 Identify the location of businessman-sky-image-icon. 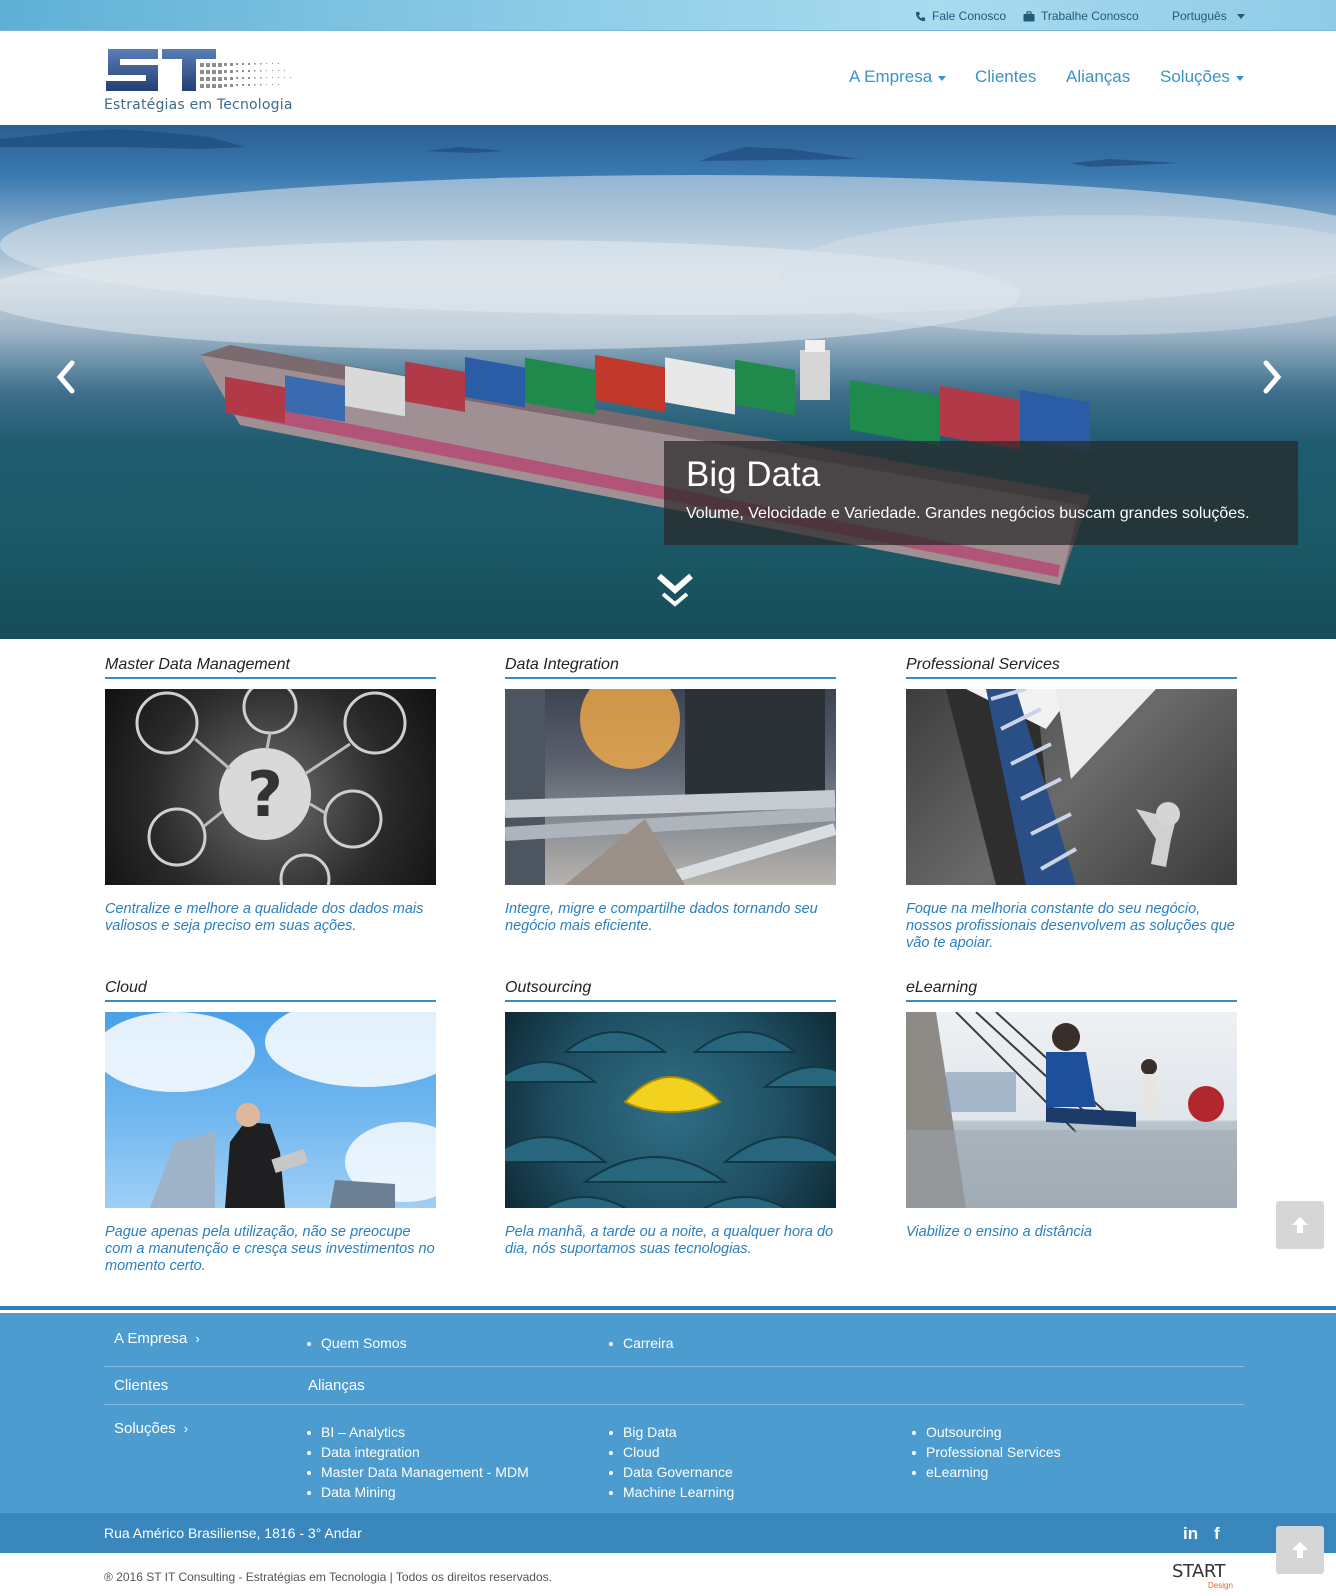
(270, 1110).